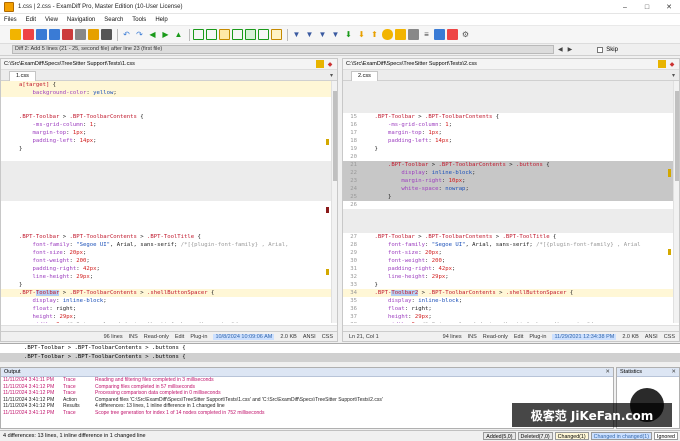 This screenshot has width=680, height=441. Describe the element at coordinates (672, 64) in the screenshot. I see `right-history-icon: ◆` at that location.